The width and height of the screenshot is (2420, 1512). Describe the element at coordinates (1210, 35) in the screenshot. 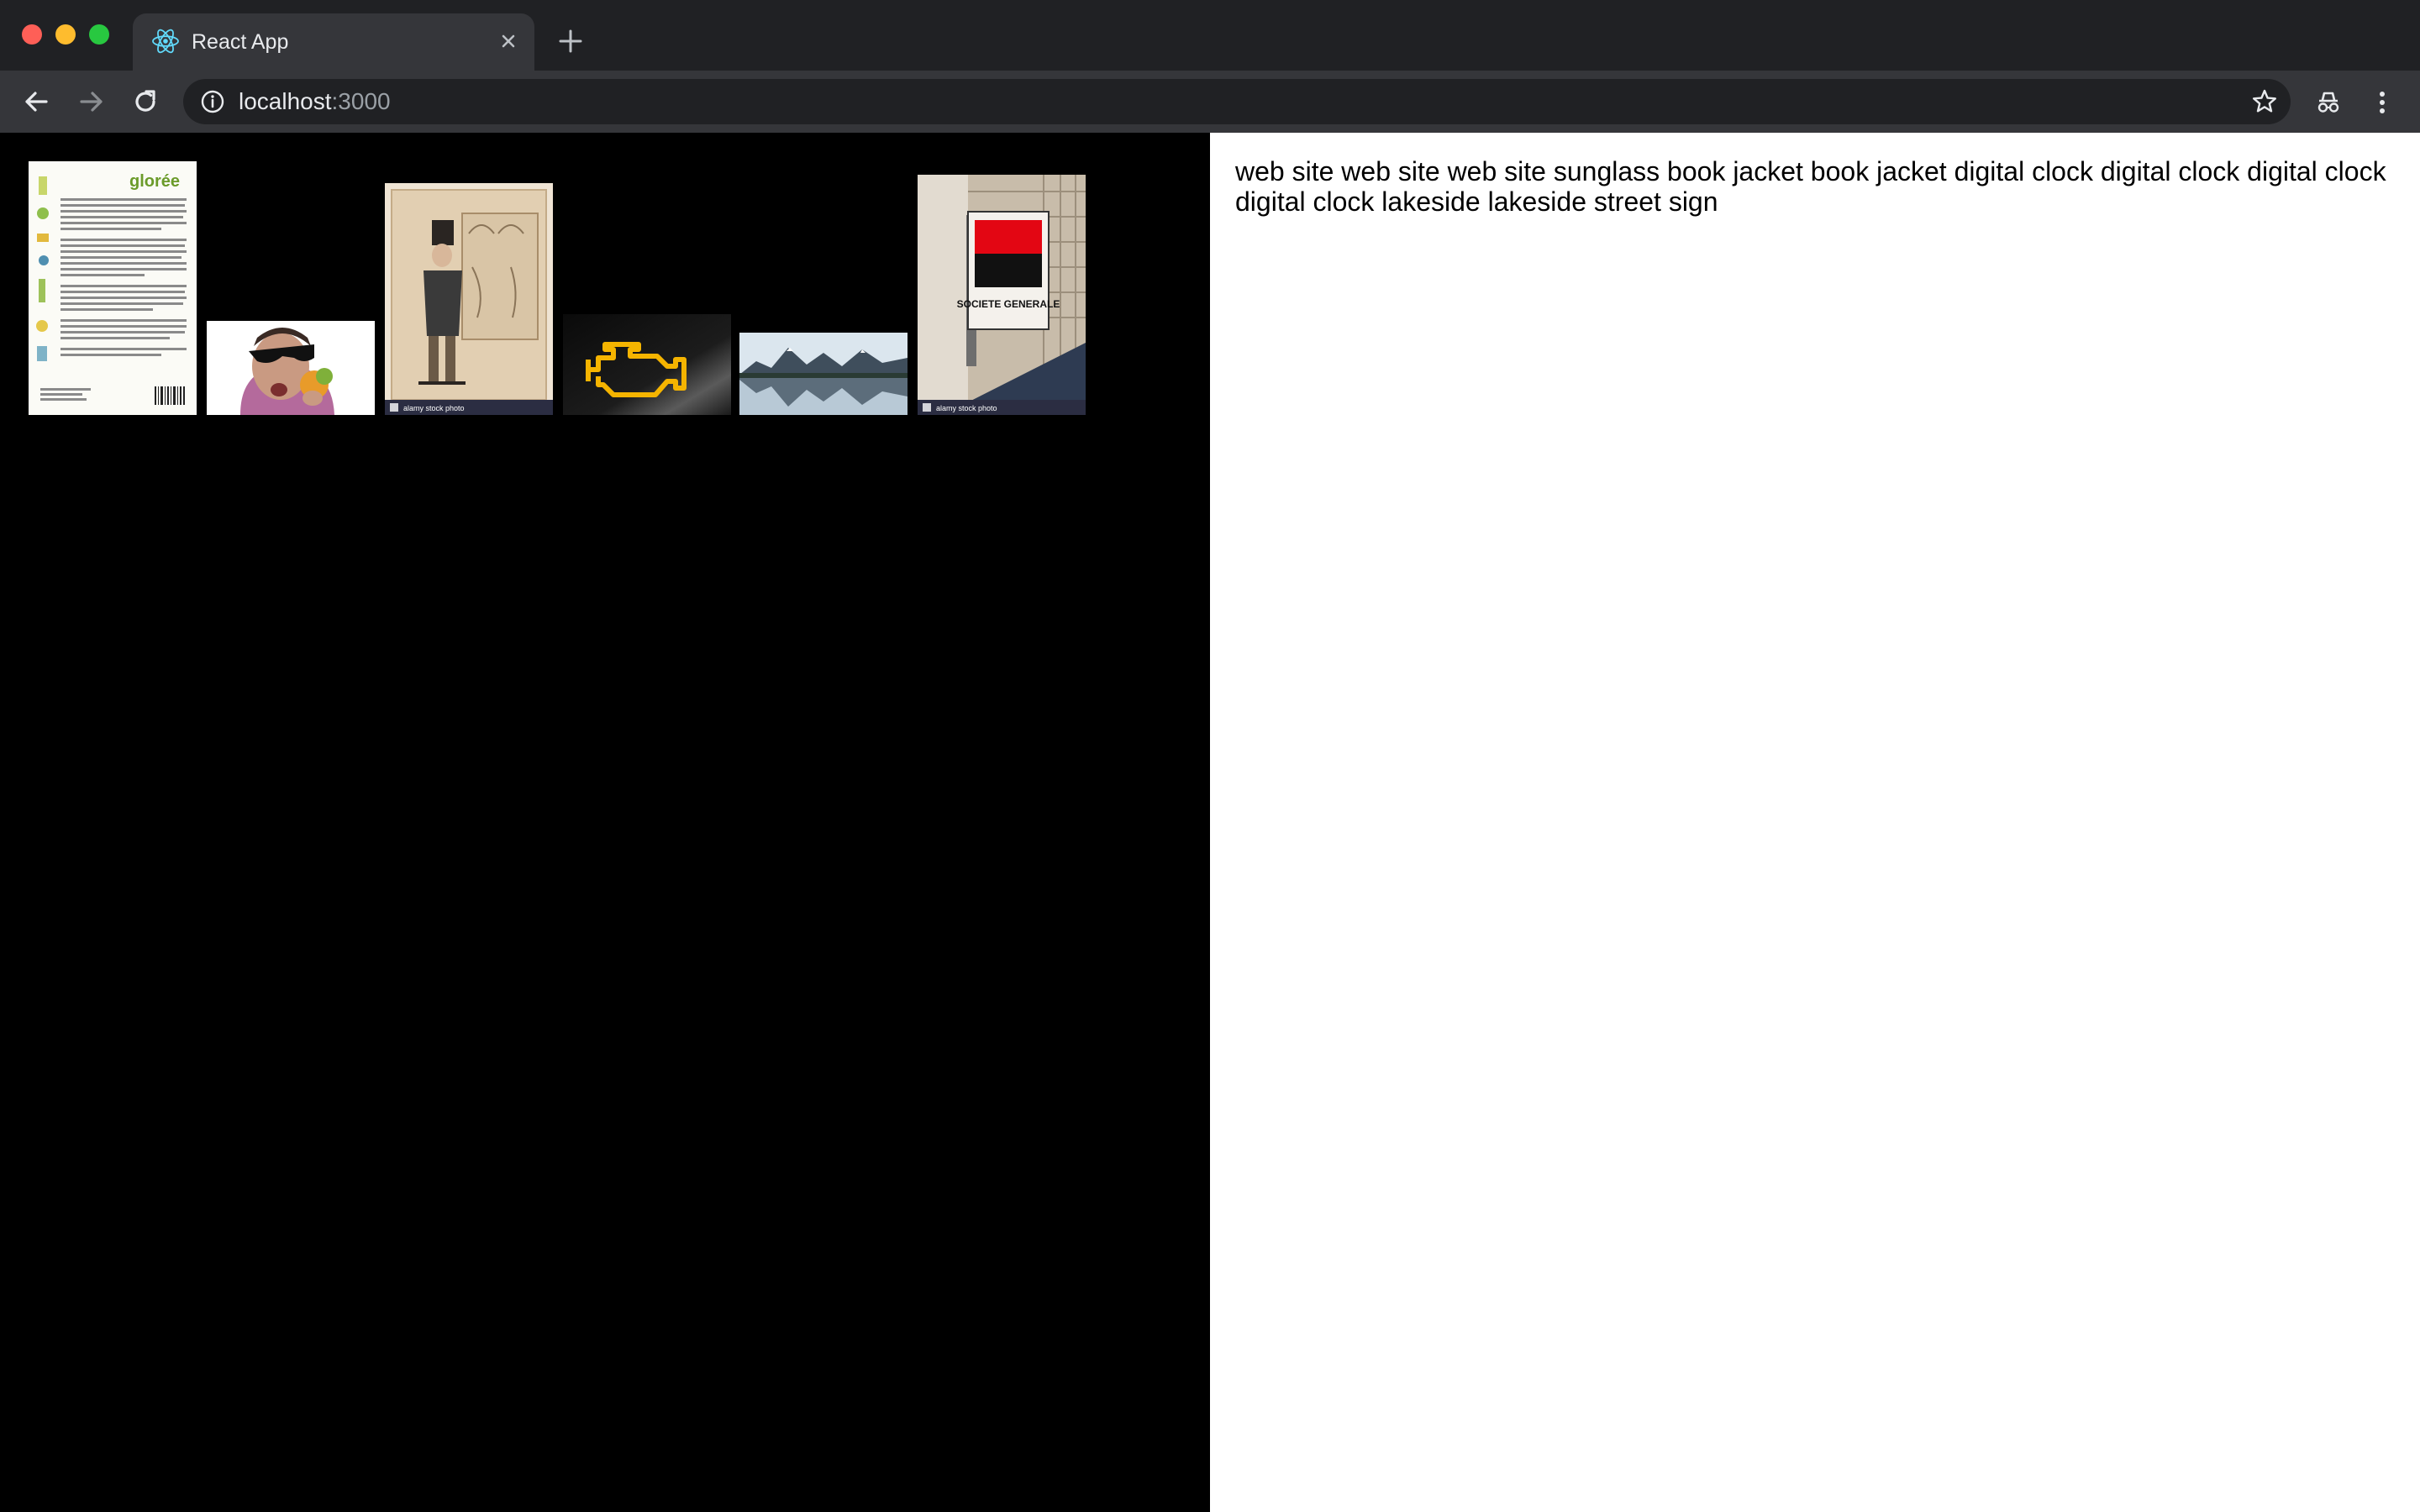

I see `browser-titlebar: React App` at that location.